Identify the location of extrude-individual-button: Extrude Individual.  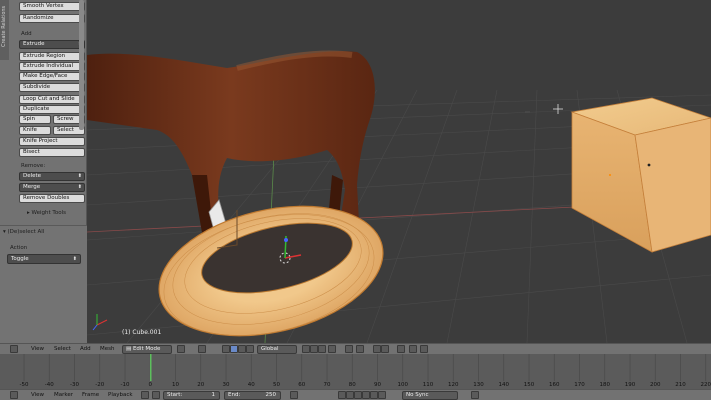
(52, 66).